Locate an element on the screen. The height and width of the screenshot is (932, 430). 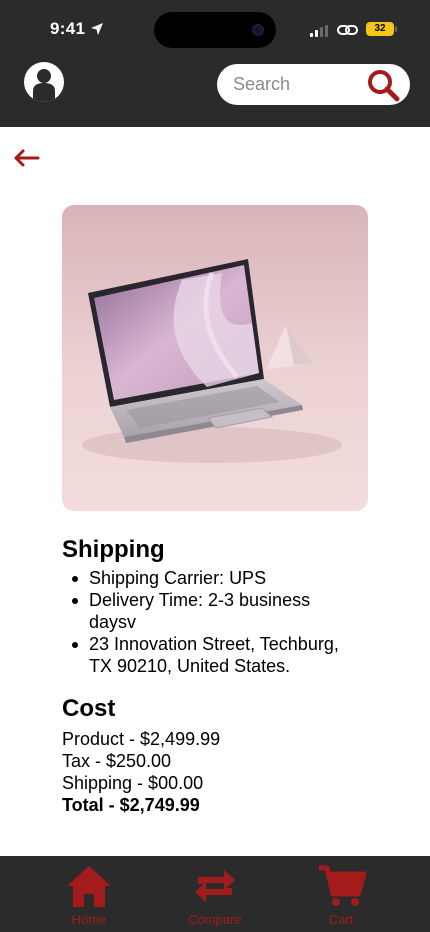
tab-cart-label: Cart is located at coordinates (341, 919).